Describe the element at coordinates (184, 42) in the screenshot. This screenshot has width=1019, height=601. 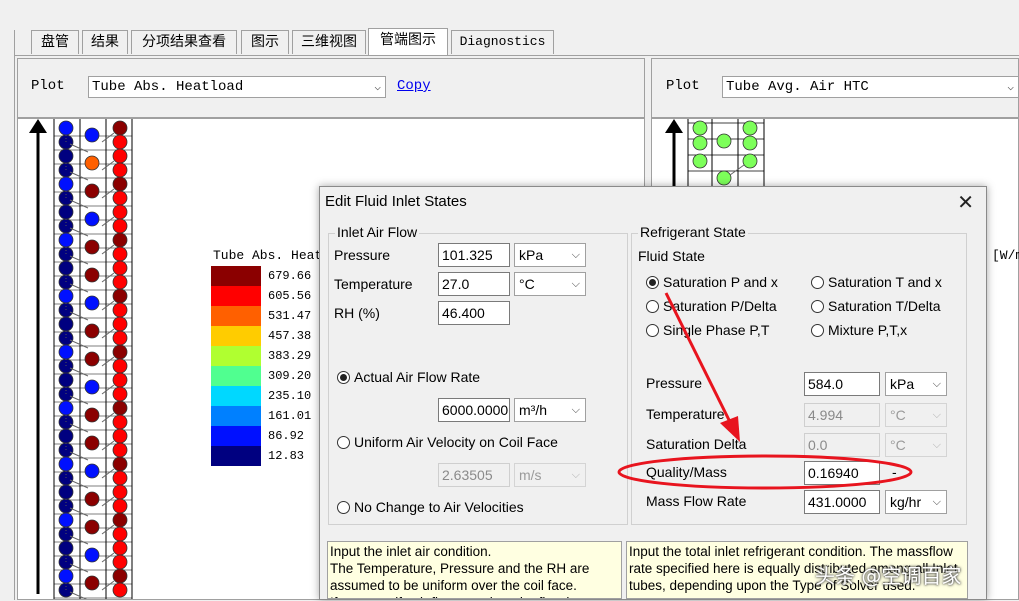
I see `tab-itemized-results: 分项结果查看` at that location.